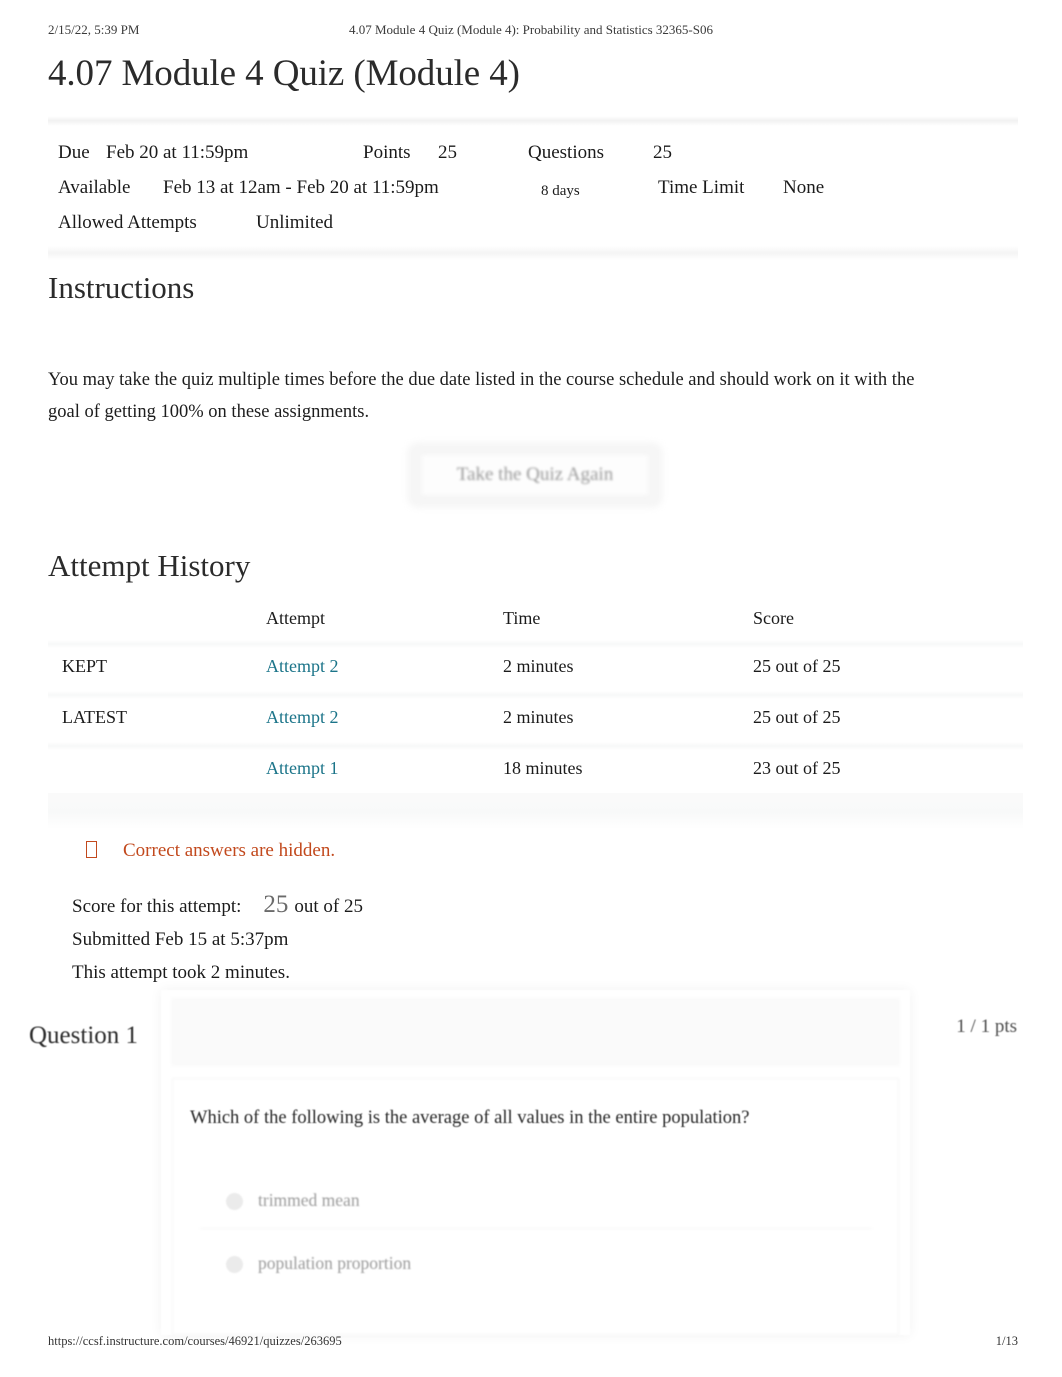 The height and width of the screenshot is (1377, 1062). Describe the element at coordinates (522, 618) in the screenshot. I see `column-header-time: Time` at that location.